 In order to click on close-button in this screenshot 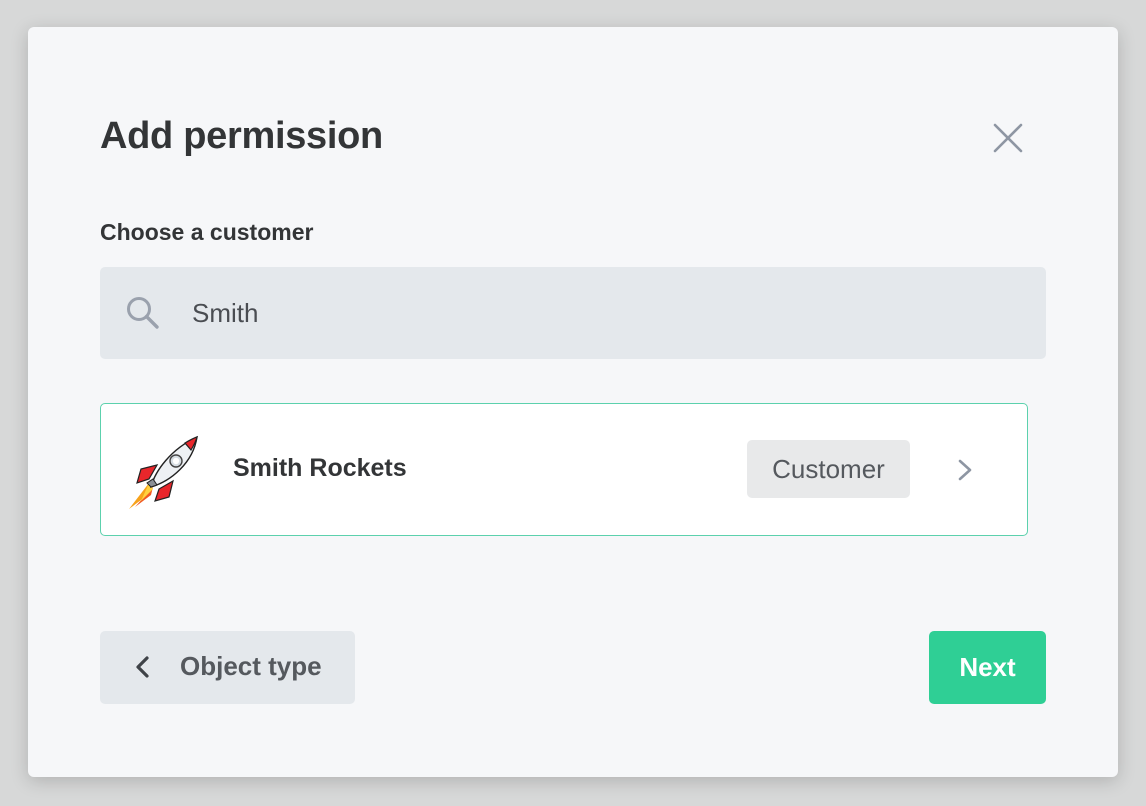, I will do `click(1008, 138)`.